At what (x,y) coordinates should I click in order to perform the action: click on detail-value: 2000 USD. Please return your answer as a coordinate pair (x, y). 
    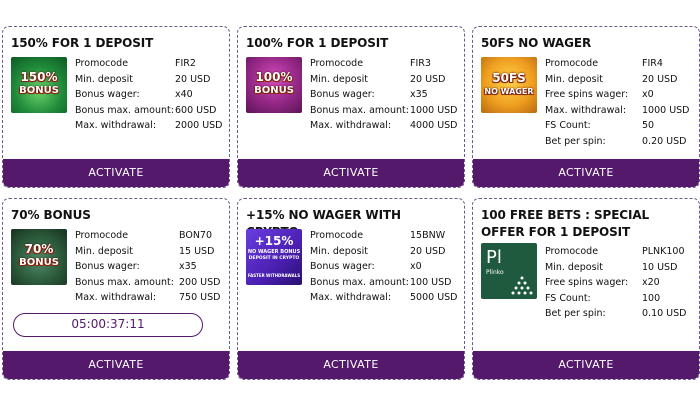
    Looking at the image, I should click on (199, 126).